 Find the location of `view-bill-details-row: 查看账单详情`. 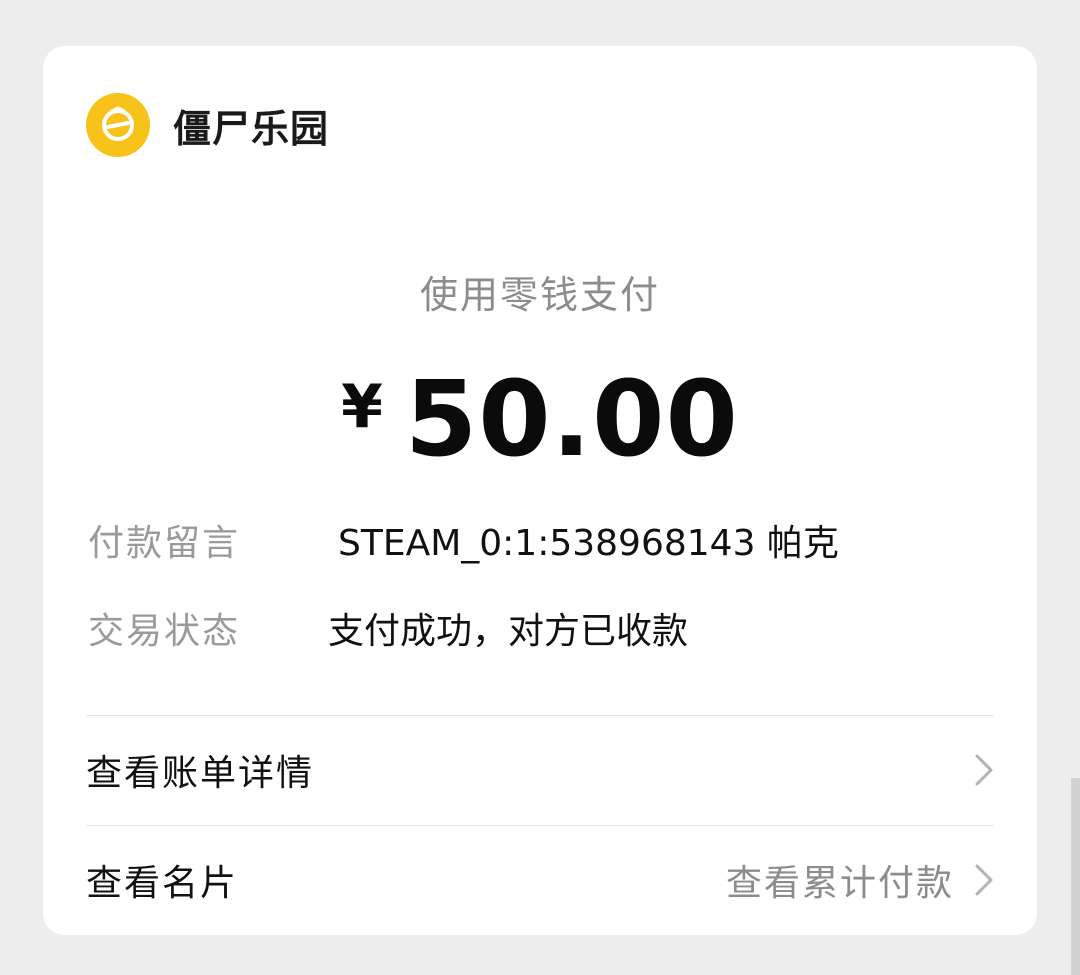

view-bill-details-row: 查看账单详情 is located at coordinates (540, 770).